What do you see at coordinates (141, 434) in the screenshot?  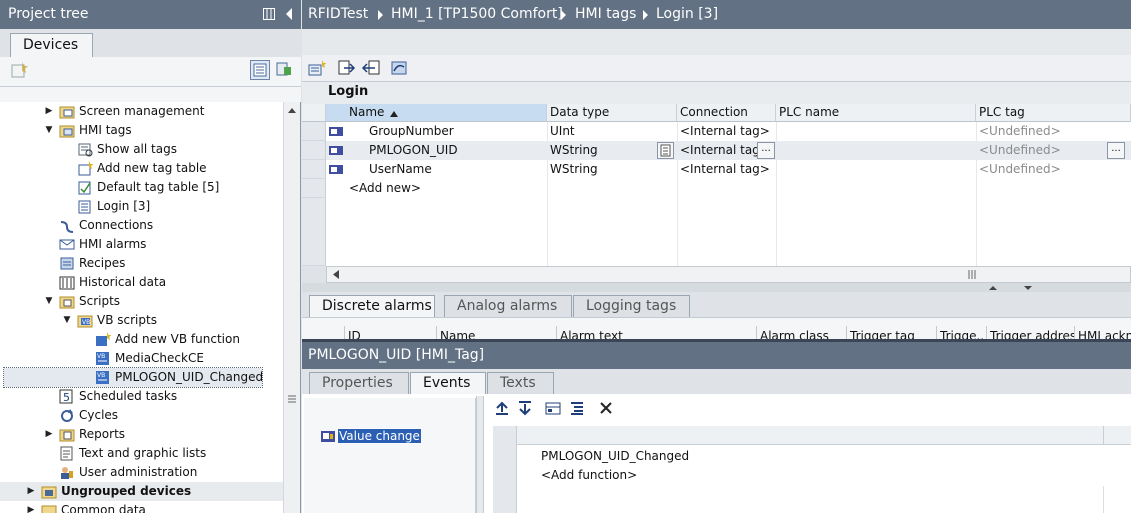 I see `tree-item-reports: ▶ Reports` at bounding box center [141, 434].